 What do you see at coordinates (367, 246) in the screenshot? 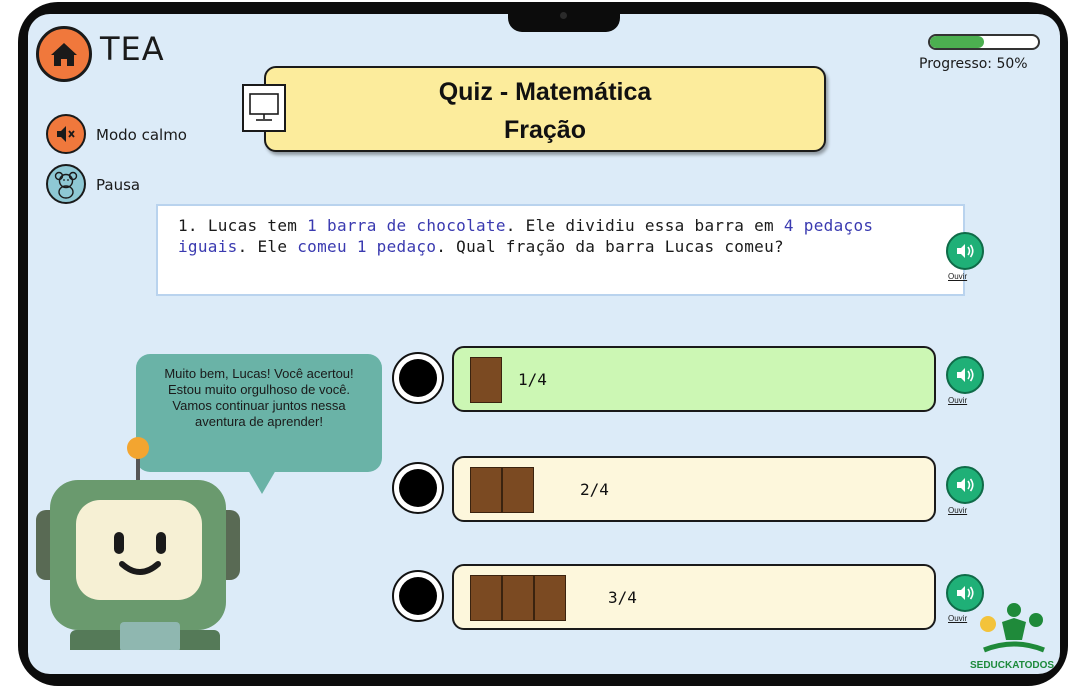
I see `question-highlight: comeu 1 pedaço` at bounding box center [367, 246].